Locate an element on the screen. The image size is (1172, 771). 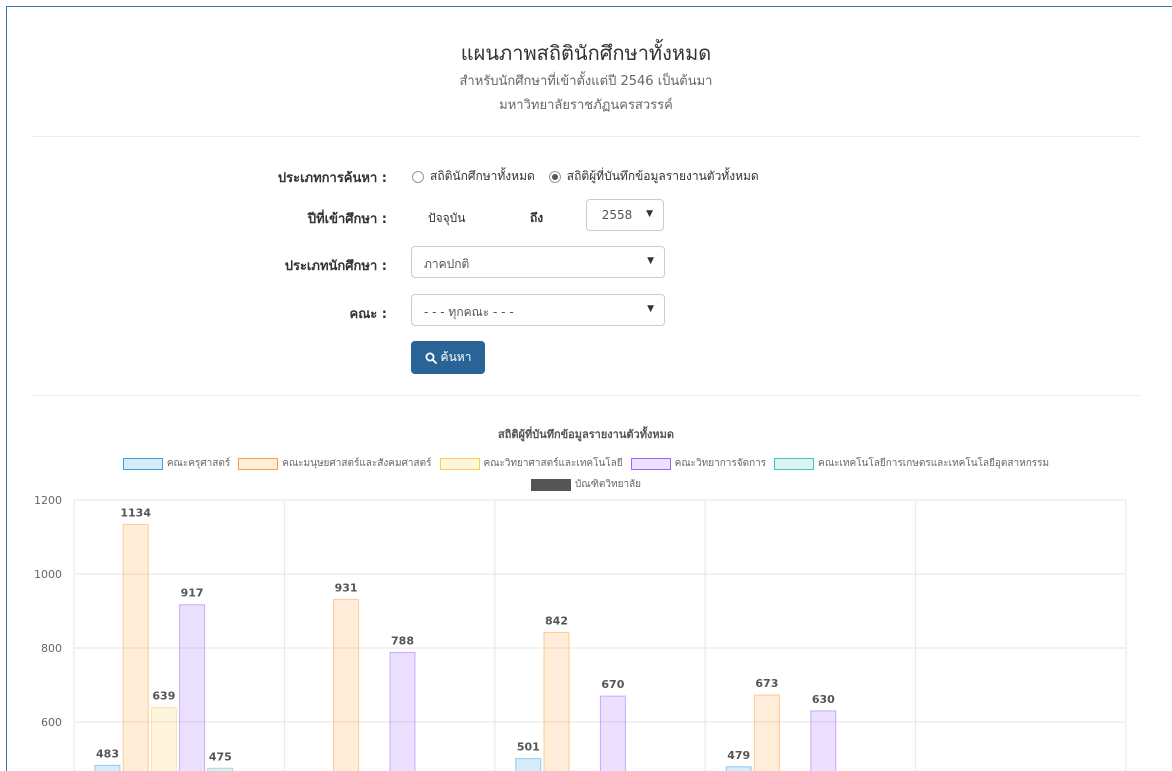
bar-value-label: 501 is located at coordinates (528, 747).